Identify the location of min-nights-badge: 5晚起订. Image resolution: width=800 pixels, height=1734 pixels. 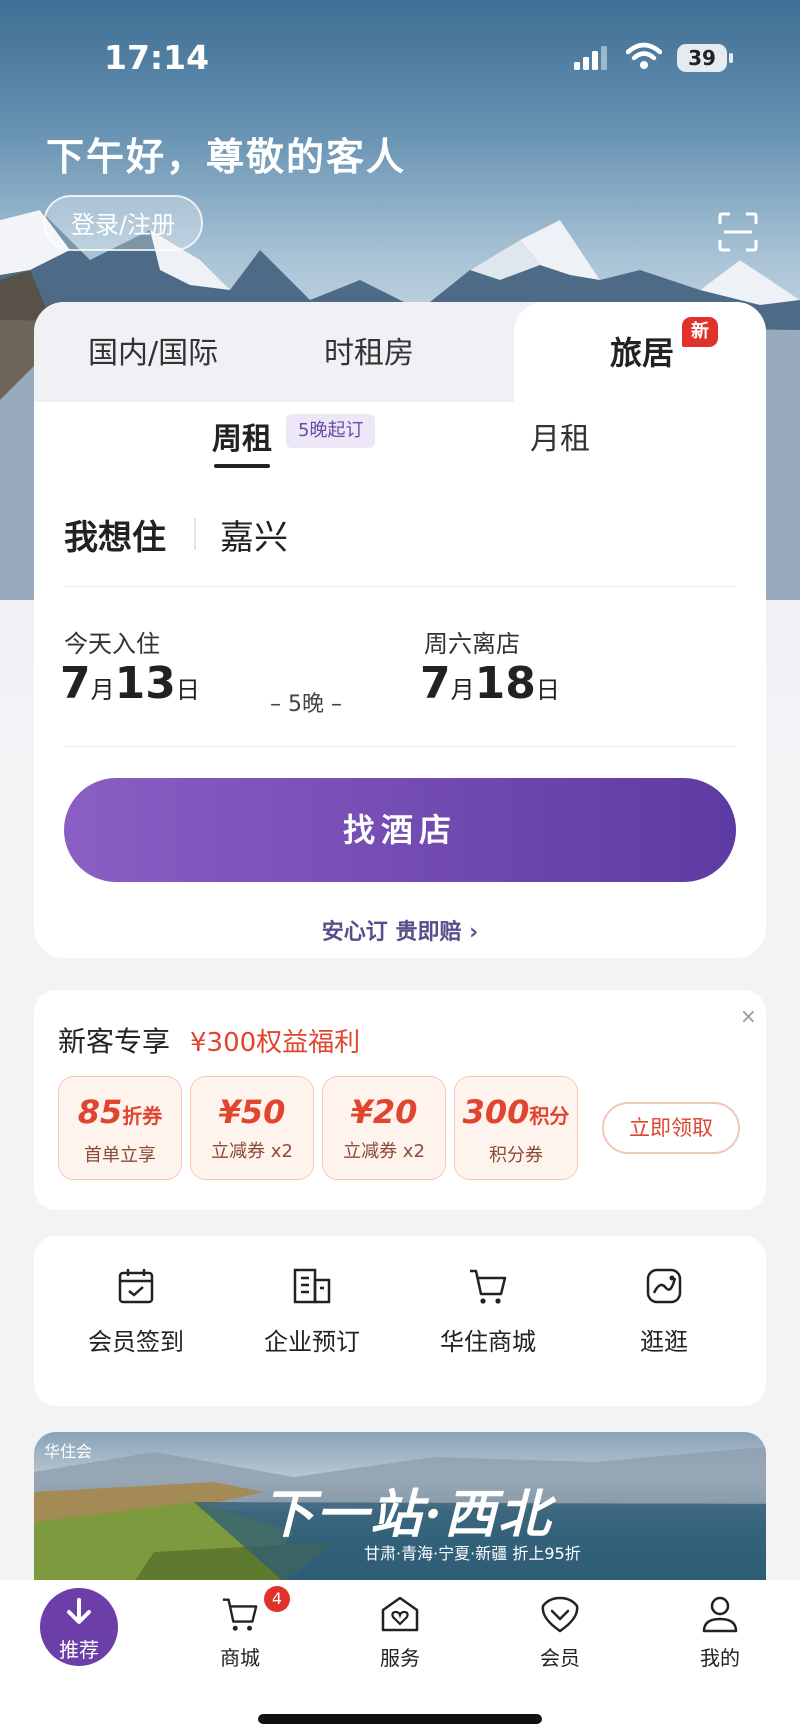
(331, 431).